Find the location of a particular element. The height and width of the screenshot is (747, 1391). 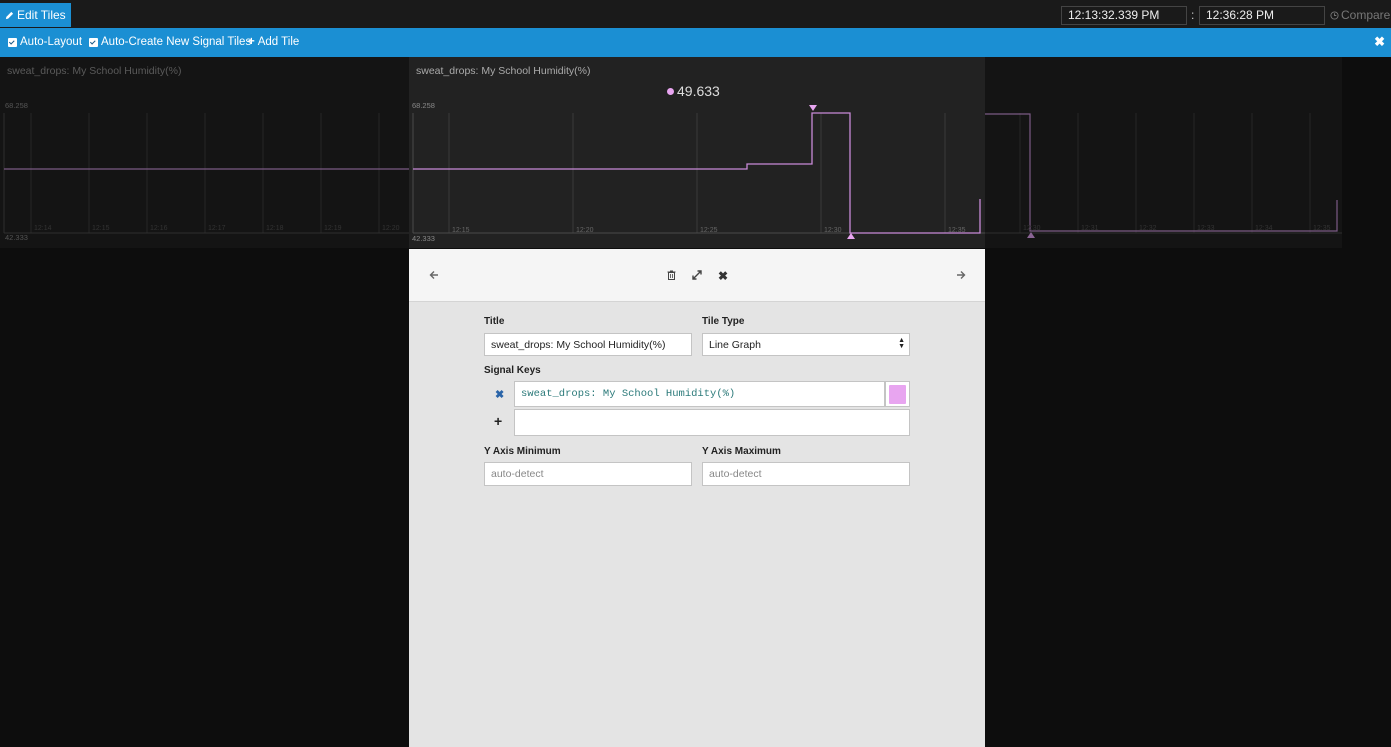

signal-keys-label: Signal Keys is located at coordinates (512, 370).